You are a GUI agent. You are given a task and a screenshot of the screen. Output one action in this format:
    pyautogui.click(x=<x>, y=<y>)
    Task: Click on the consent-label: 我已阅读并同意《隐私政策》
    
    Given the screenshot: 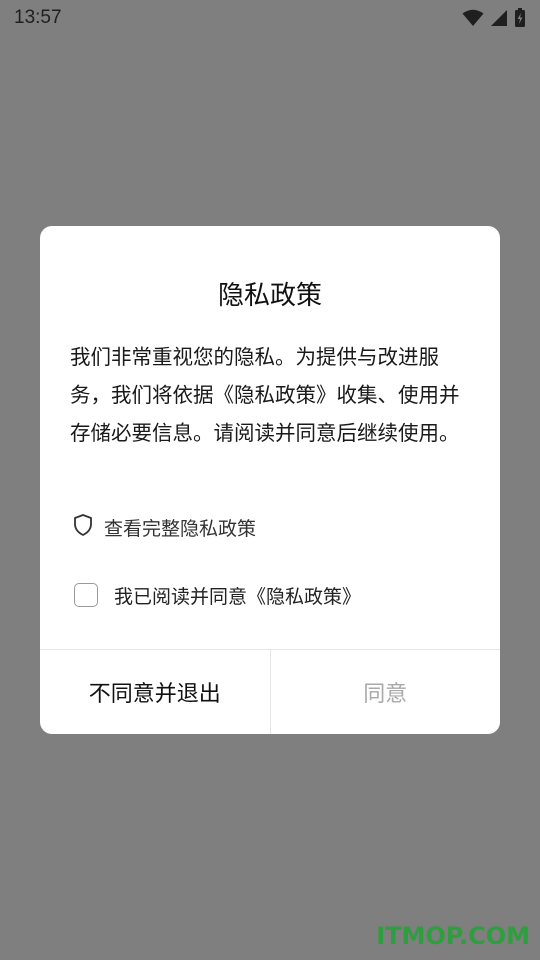 What is the action you would take?
    pyautogui.click(x=238, y=596)
    